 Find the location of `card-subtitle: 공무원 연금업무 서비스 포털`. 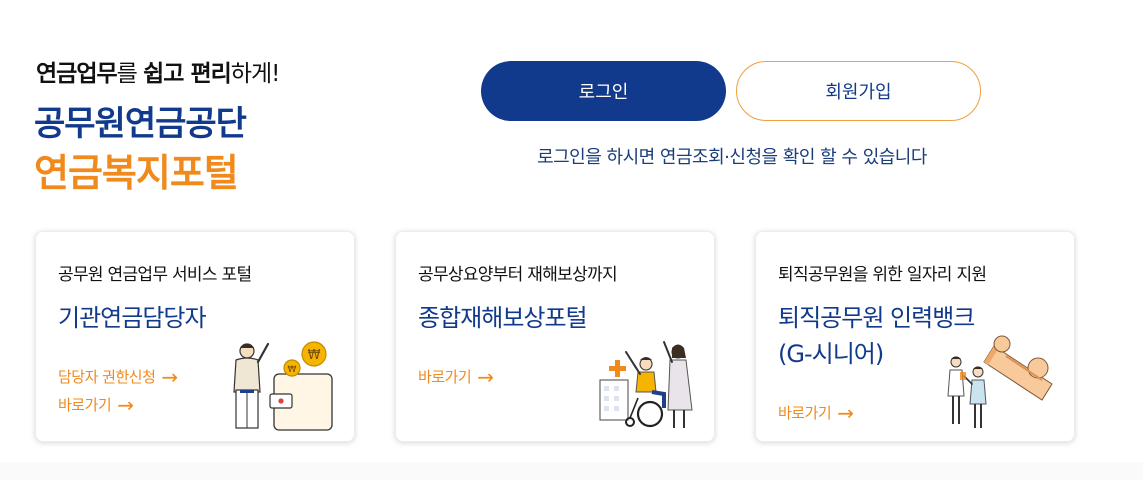

card-subtitle: 공무원 연금업무 서비스 포털 is located at coordinates (155, 275).